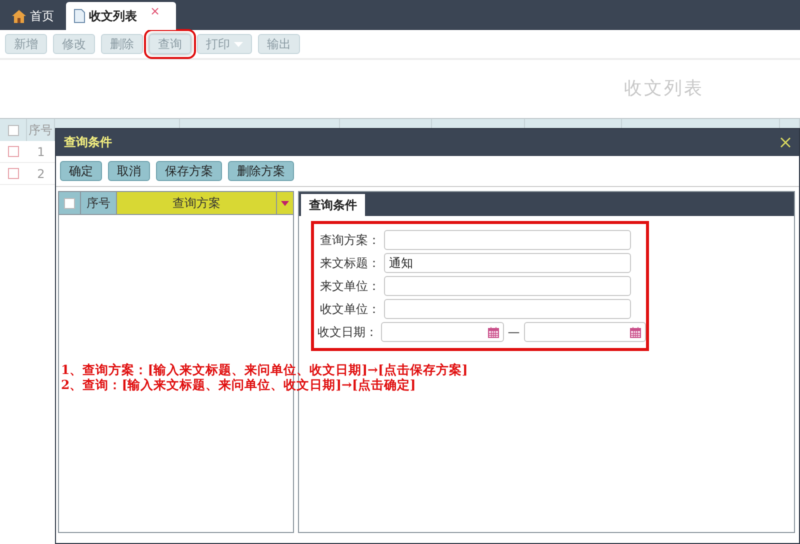 This screenshot has height=544, width=800. What do you see at coordinates (507, 263) in the screenshot?
I see `input-field: 通知` at bounding box center [507, 263].